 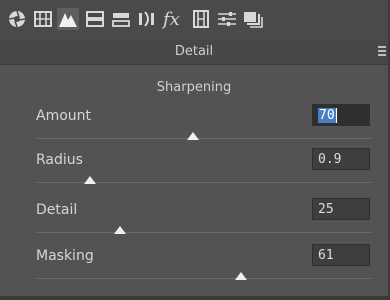 What do you see at coordinates (68, 19) in the screenshot?
I see `mountain-icon` at bounding box center [68, 19].